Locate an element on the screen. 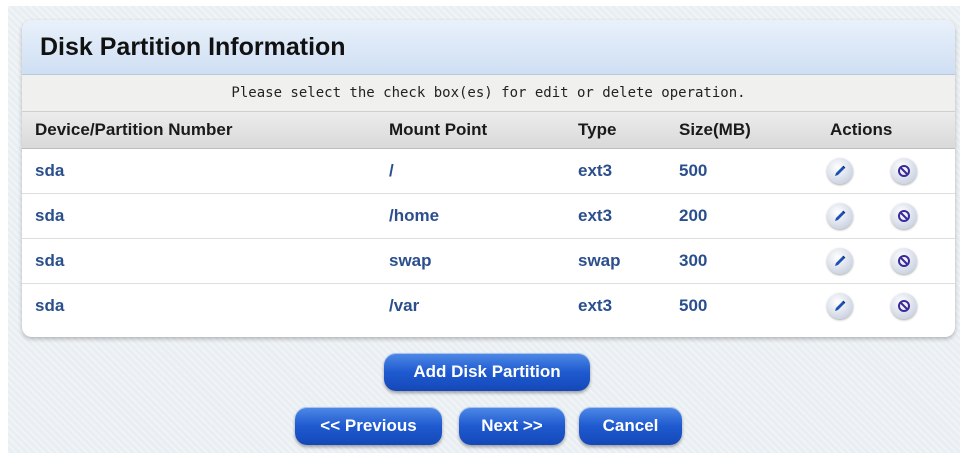 This screenshot has height=453, width=964. table-row: sda /home ext3 200 is located at coordinates (488, 216).